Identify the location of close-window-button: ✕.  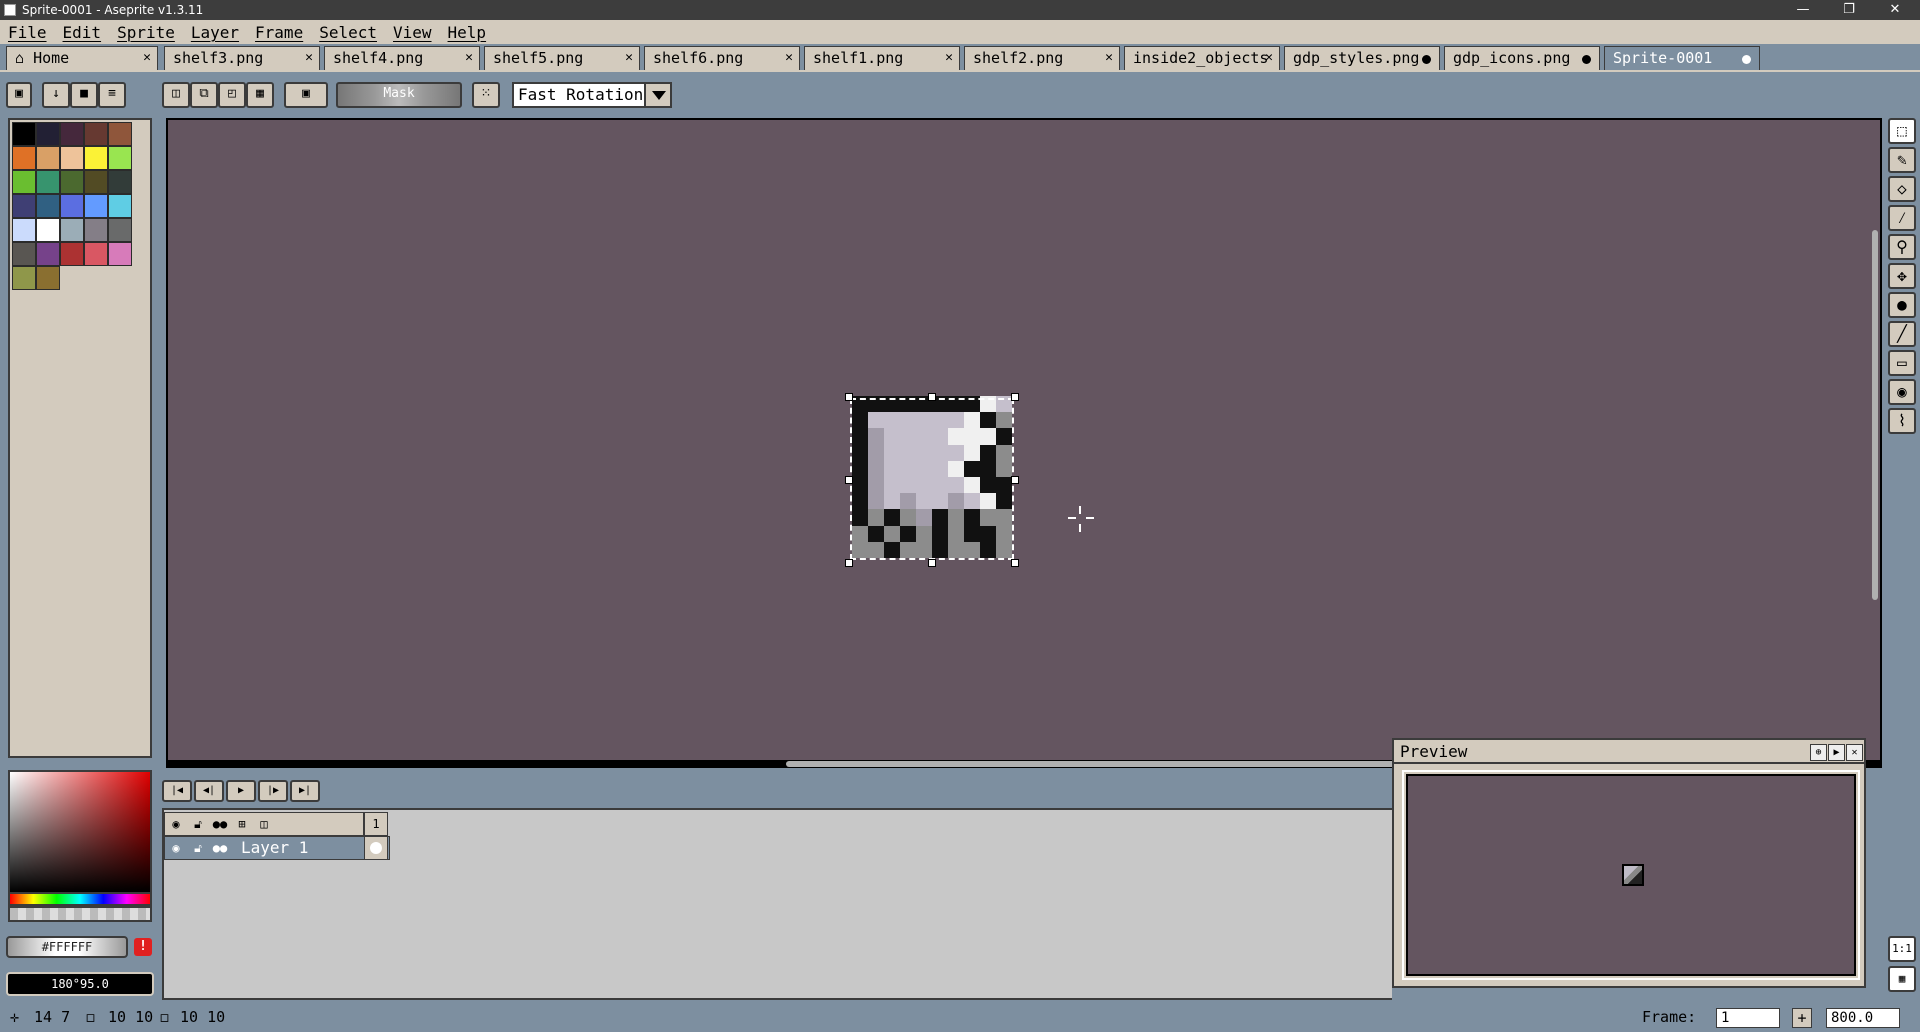
(1895, 10).